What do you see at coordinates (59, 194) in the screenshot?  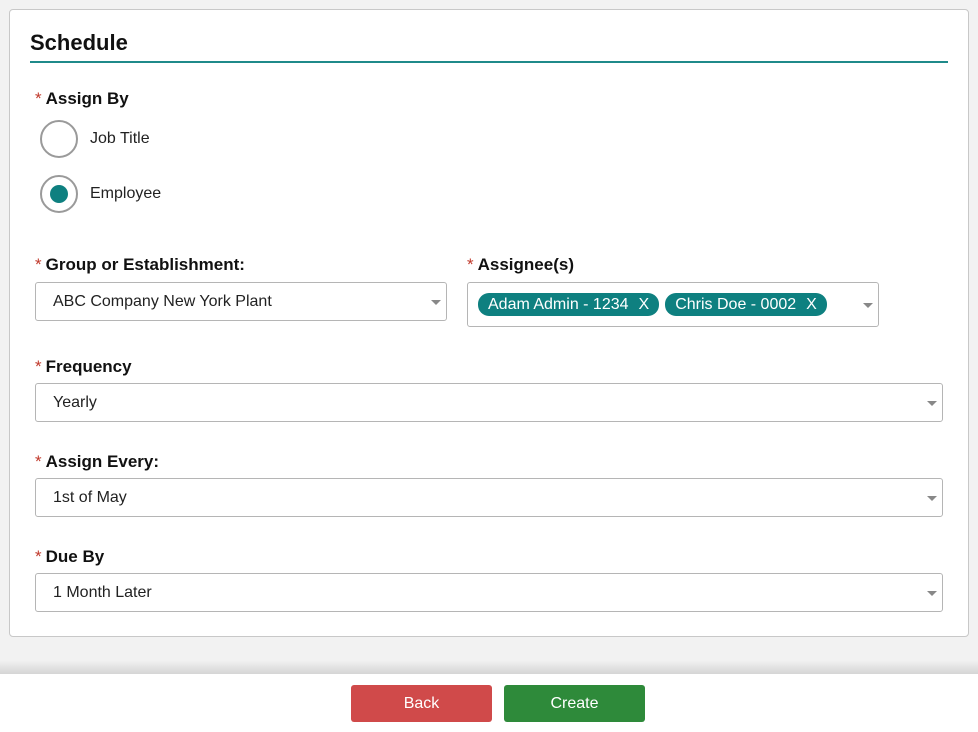 I see `radio-employee-control` at bounding box center [59, 194].